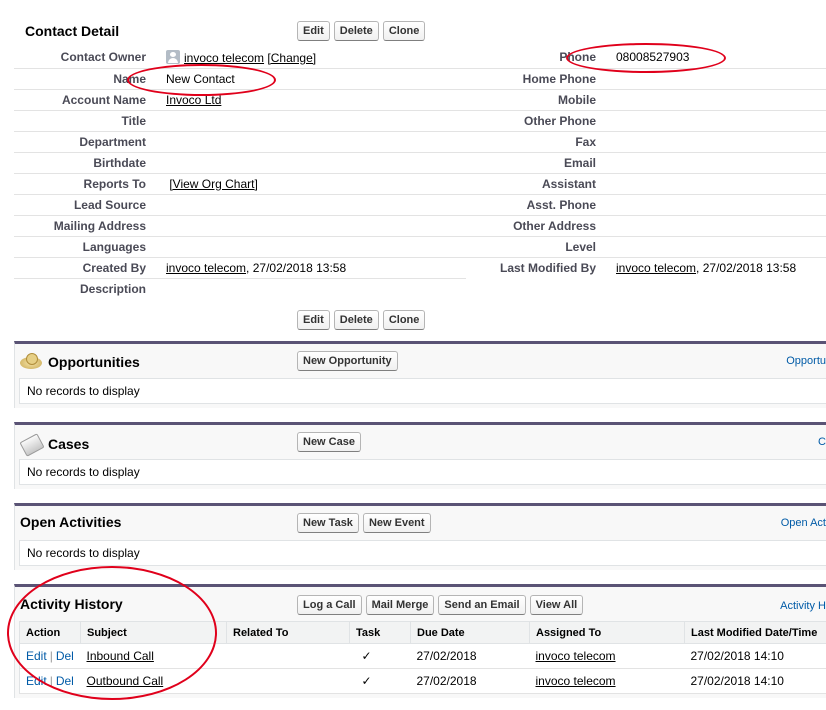 The image size is (826, 710). What do you see at coordinates (328, 523) in the screenshot?
I see `new-task-button: New Task` at bounding box center [328, 523].